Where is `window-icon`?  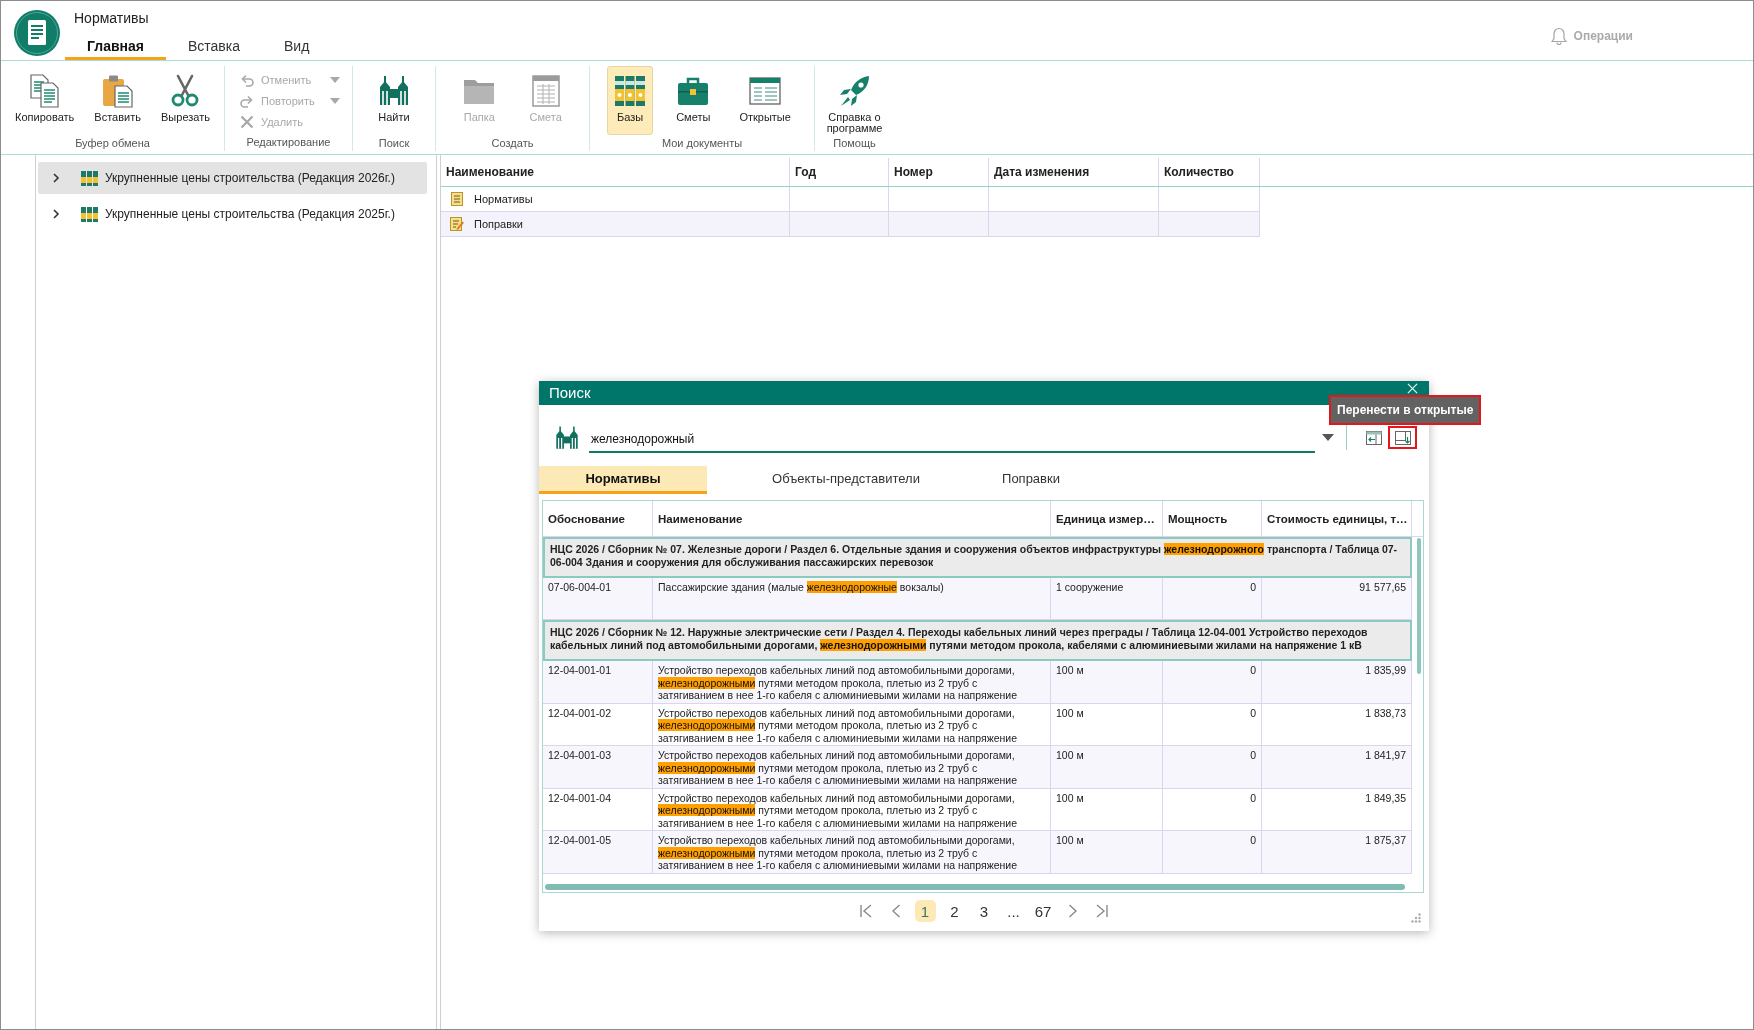 window-icon is located at coordinates (765, 91).